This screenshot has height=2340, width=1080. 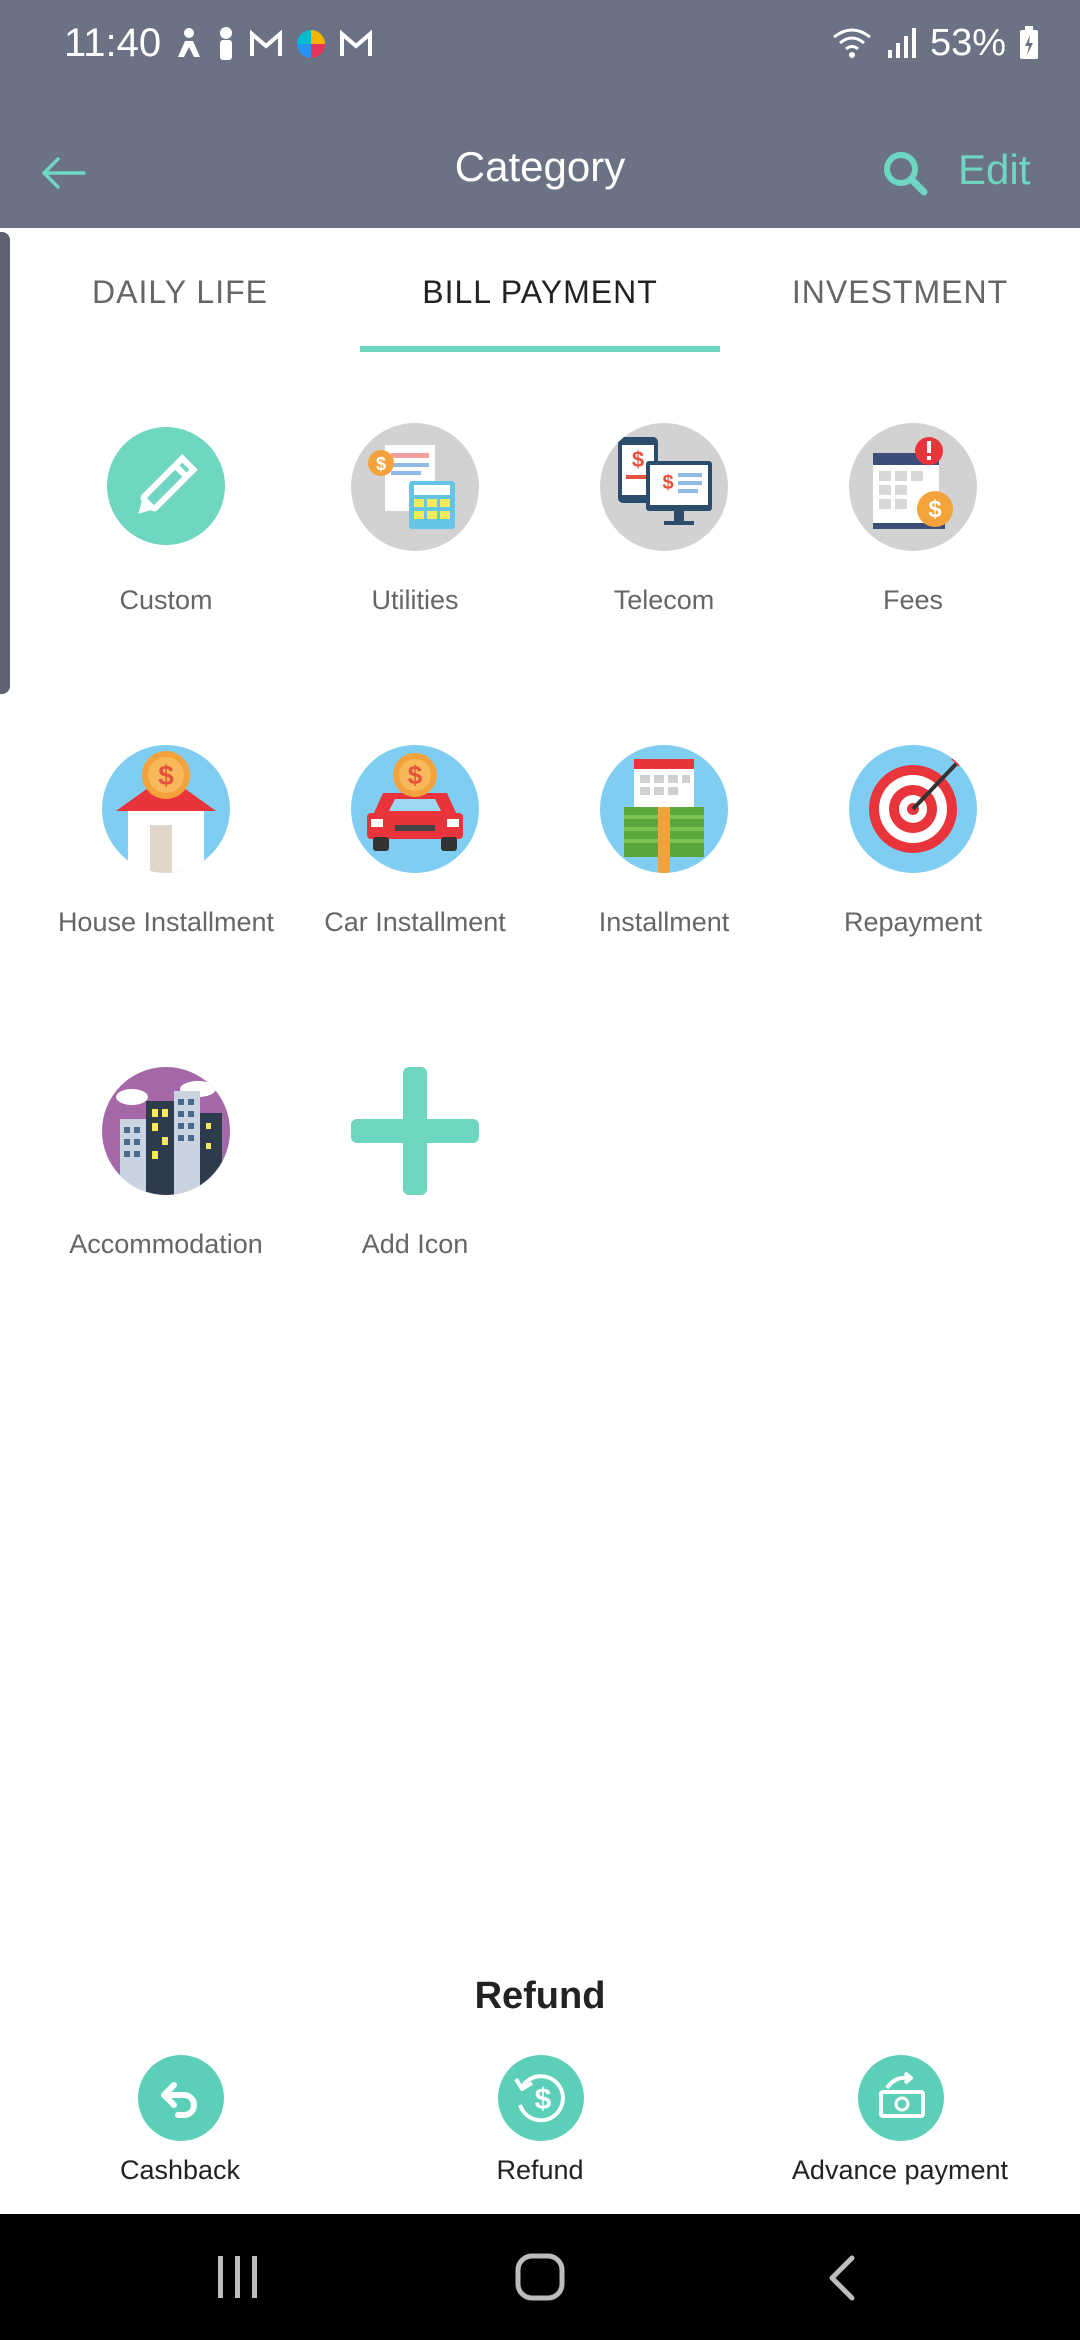 What do you see at coordinates (540, 45) in the screenshot?
I see `status-bar: 11:40 53%` at bounding box center [540, 45].